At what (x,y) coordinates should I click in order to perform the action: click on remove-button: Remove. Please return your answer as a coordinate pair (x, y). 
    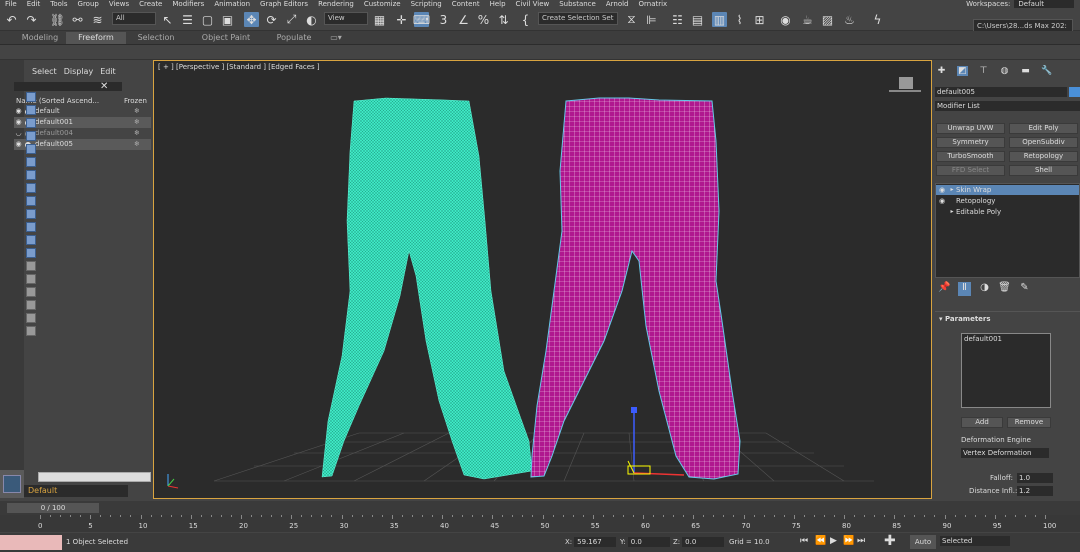
    Looking at the image, I should click on (1029, 422).